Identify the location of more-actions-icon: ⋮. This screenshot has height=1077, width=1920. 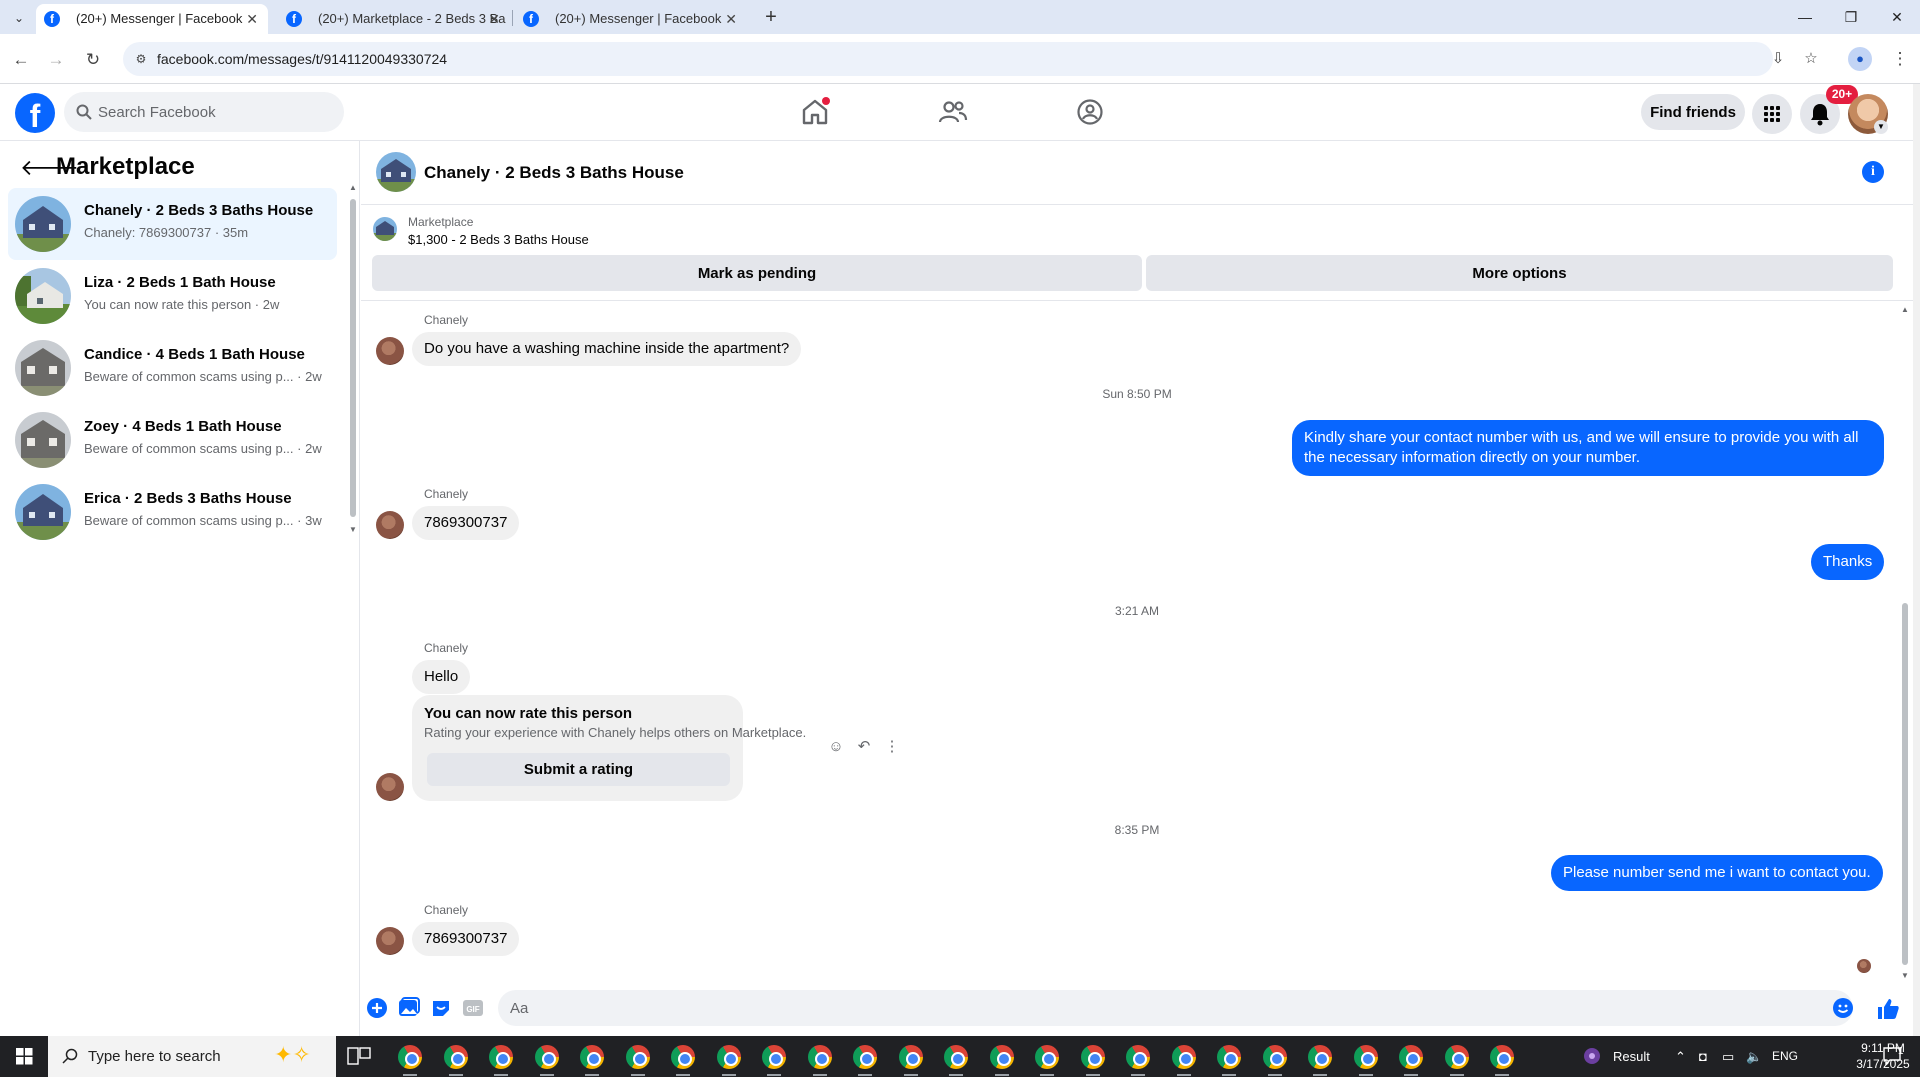
(892, 747).